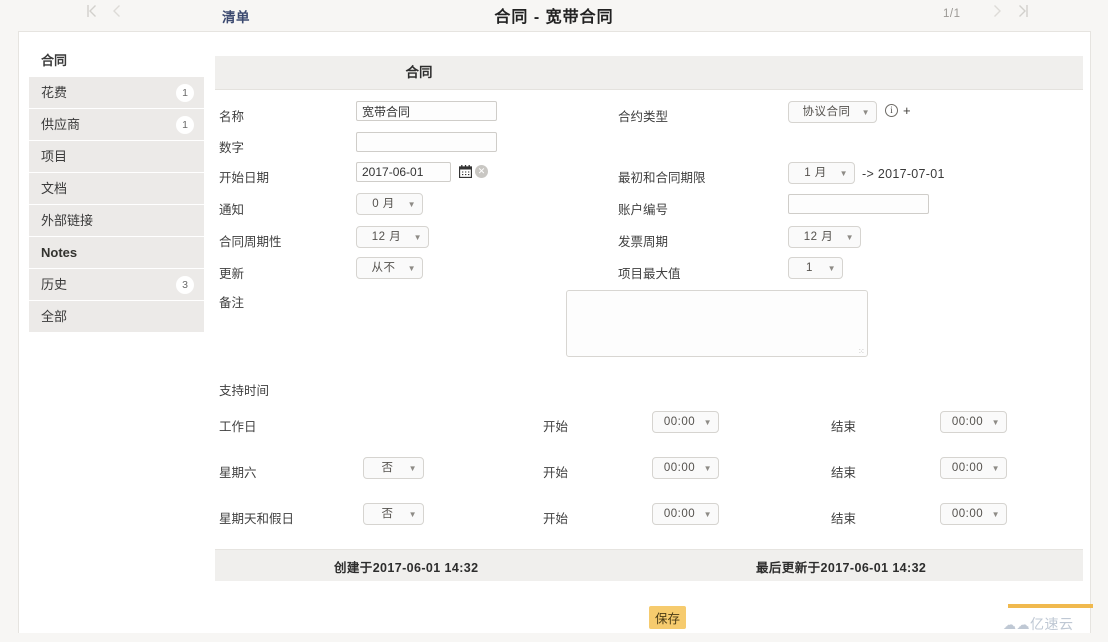 The height and width of the screenshot is (642, 1108). Describe the element at coordinates (832, 112) in the screenshot. I see `contract-type-select: 协议合同 ▼` at that location.